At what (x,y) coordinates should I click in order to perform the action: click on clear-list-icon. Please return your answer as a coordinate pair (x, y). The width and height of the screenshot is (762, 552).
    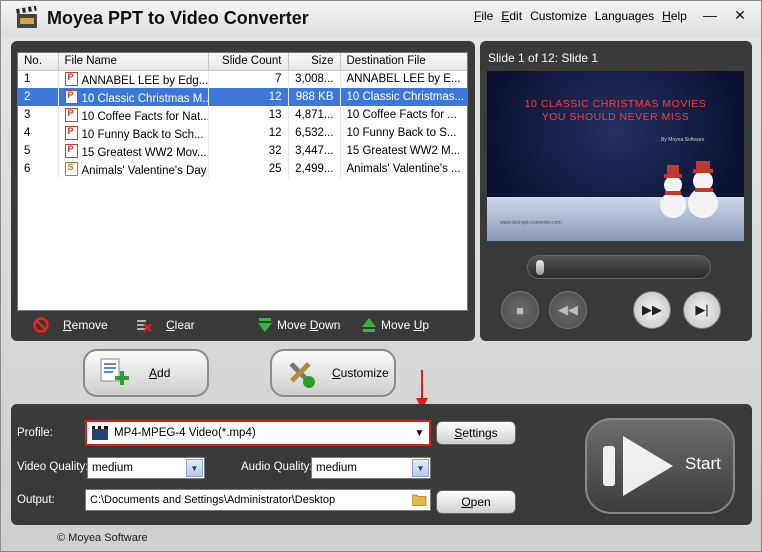
    Looking at the image, I should click on (144, 325).